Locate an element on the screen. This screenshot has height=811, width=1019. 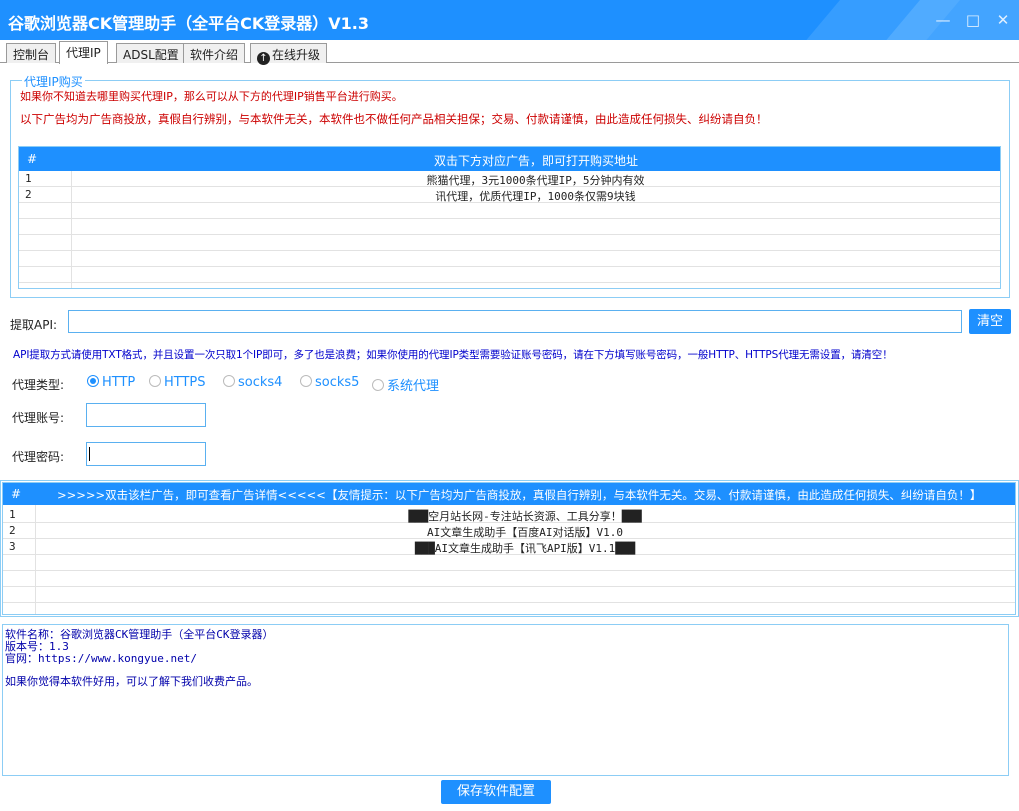
table-row: 1 ███空月站长网-专注站长资源、工具分享！███ is located at coordinates (509, 515).